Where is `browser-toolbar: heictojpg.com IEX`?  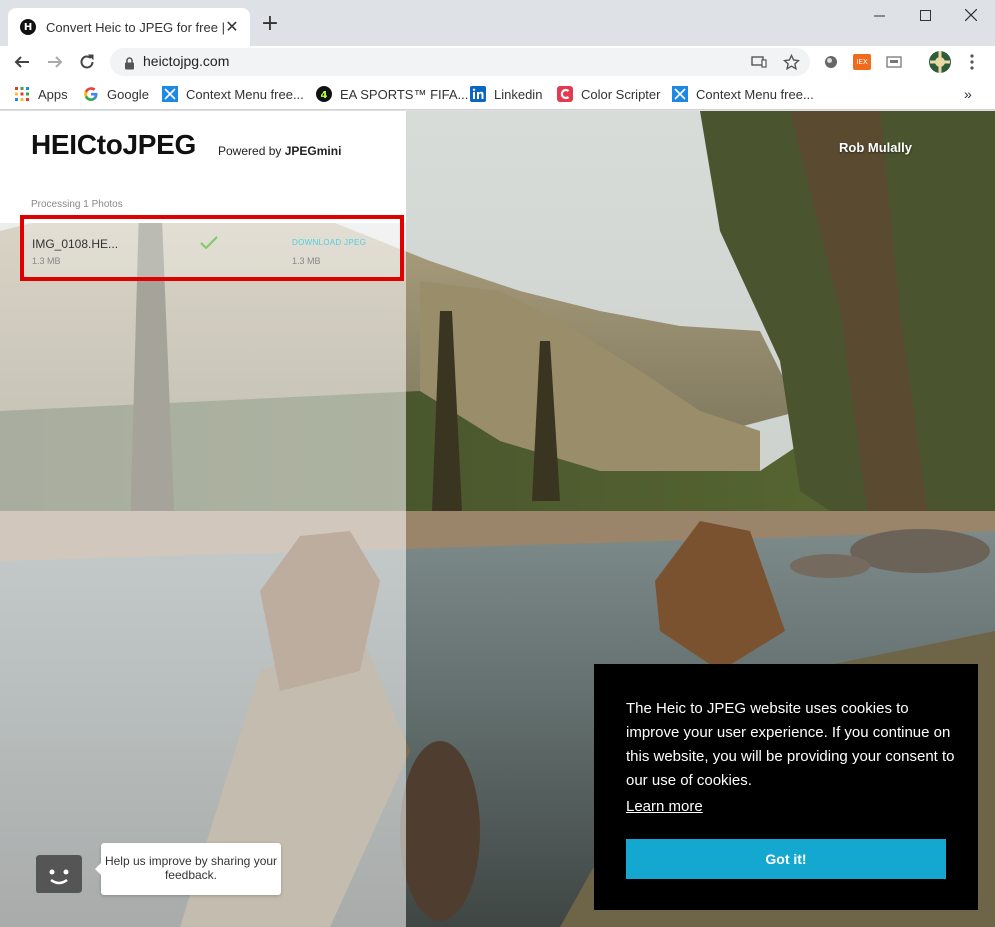
browser-toolbar: heictojpg.com IEX is located at coordinates (497, 62).